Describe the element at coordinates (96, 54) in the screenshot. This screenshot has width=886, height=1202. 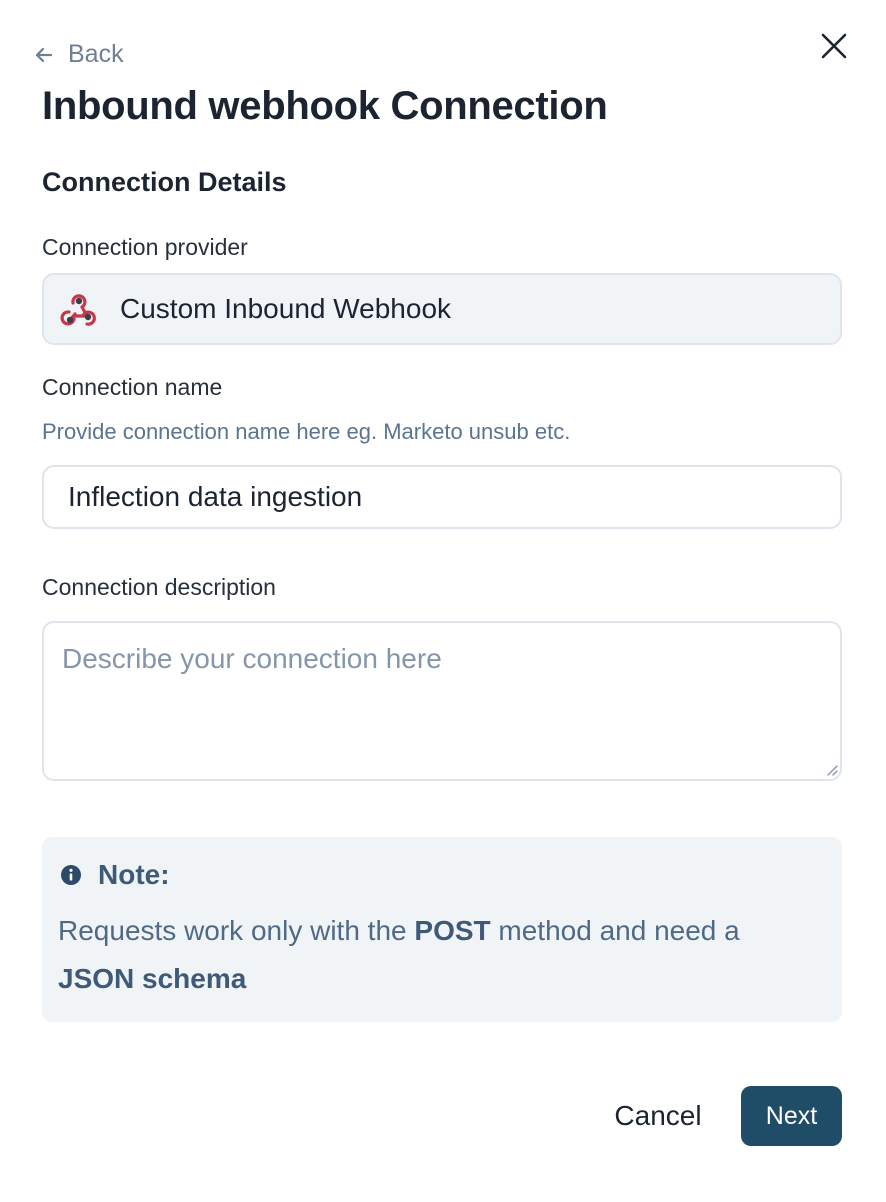
I see `back-label: Back` at that location.